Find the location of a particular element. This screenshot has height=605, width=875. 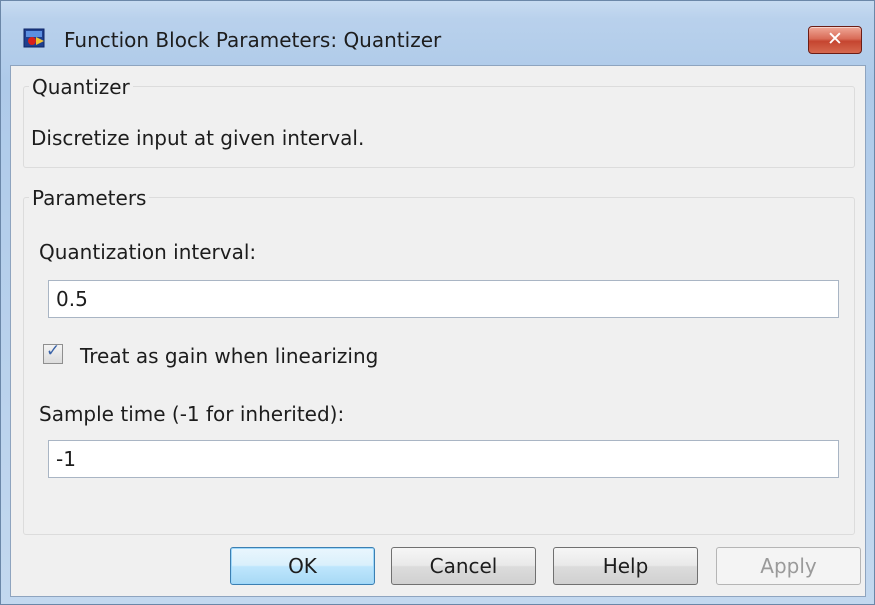

quantization-interval-input: 0.5 is located at coordinates (443, 299).